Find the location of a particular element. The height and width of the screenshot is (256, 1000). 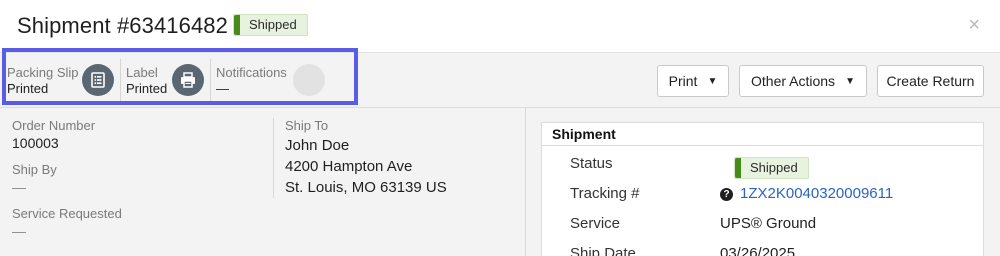

order-number-label: Order Number is located at coordinates (54, 125).